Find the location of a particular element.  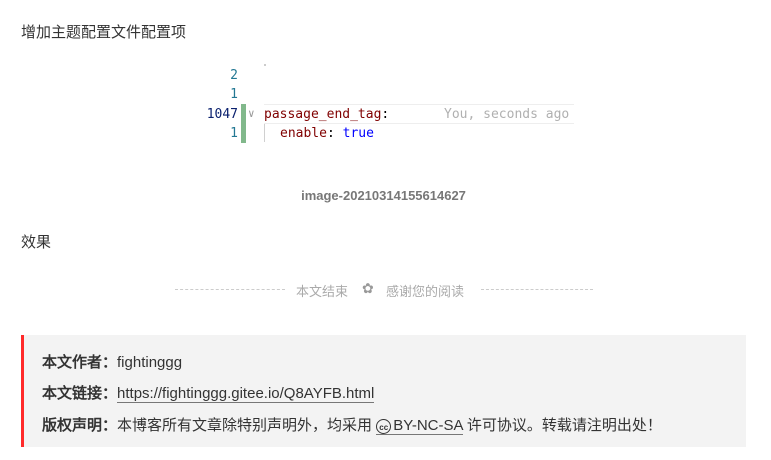

yaml-key: enable is located at coordinates (303, 133).